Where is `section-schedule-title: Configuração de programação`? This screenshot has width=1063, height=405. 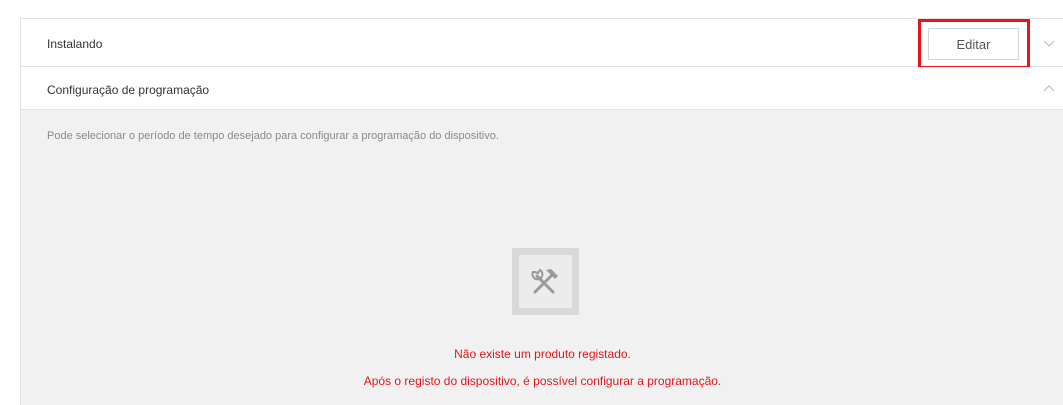 section-schedule-title: Configuração de programação is located at coordinates (128, 90).